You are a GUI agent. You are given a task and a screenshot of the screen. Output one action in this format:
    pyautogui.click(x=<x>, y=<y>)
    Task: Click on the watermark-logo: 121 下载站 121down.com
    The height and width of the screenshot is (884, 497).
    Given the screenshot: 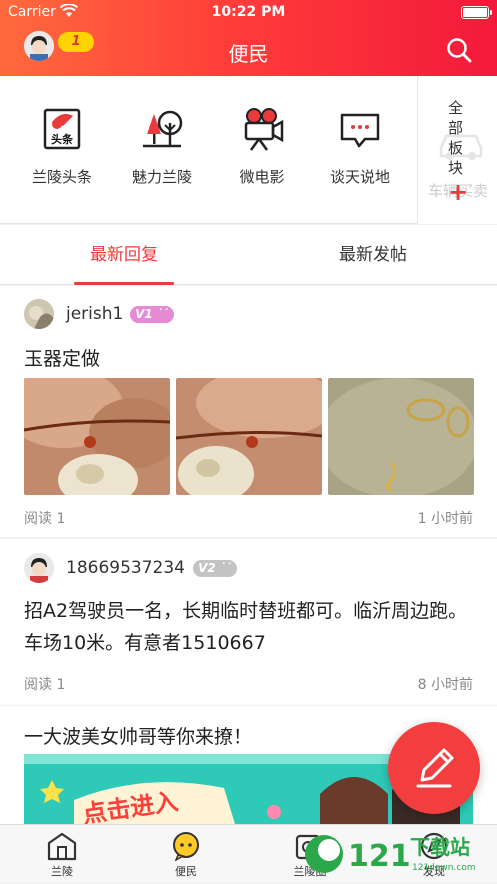 What is the action you would take?
    pyautogui.click(x=390, y=854)
    